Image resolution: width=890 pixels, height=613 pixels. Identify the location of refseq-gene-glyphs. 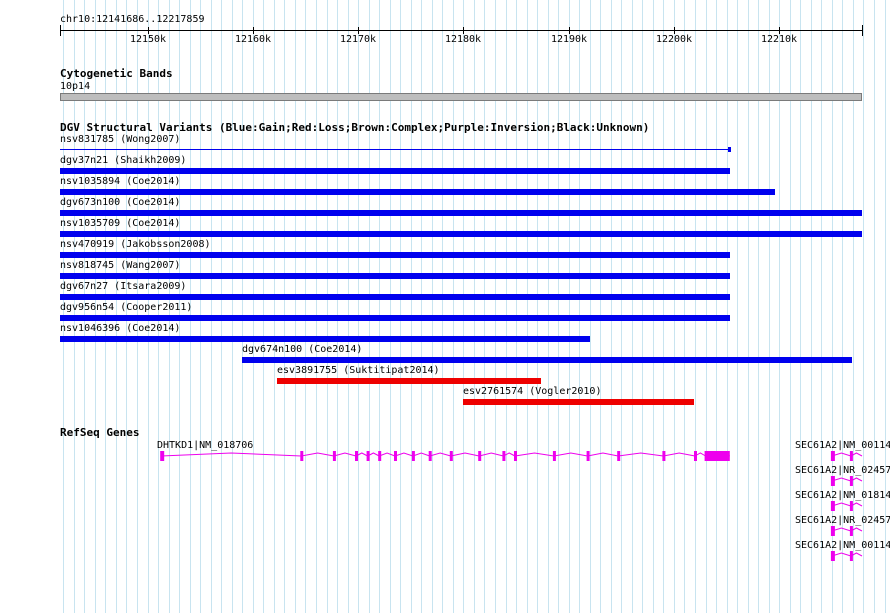
(511, 506).